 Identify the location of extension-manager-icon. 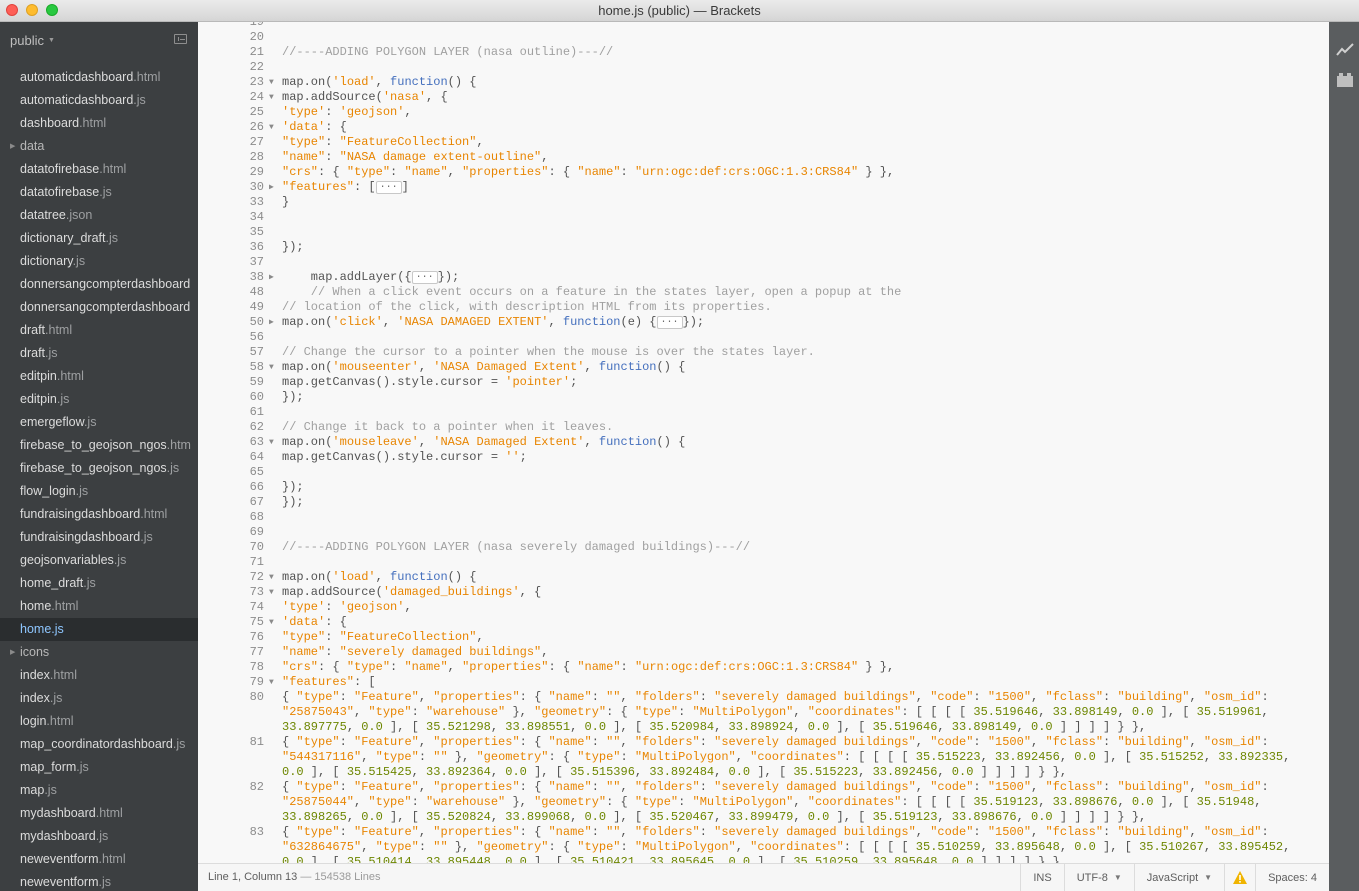
(1345, 80).